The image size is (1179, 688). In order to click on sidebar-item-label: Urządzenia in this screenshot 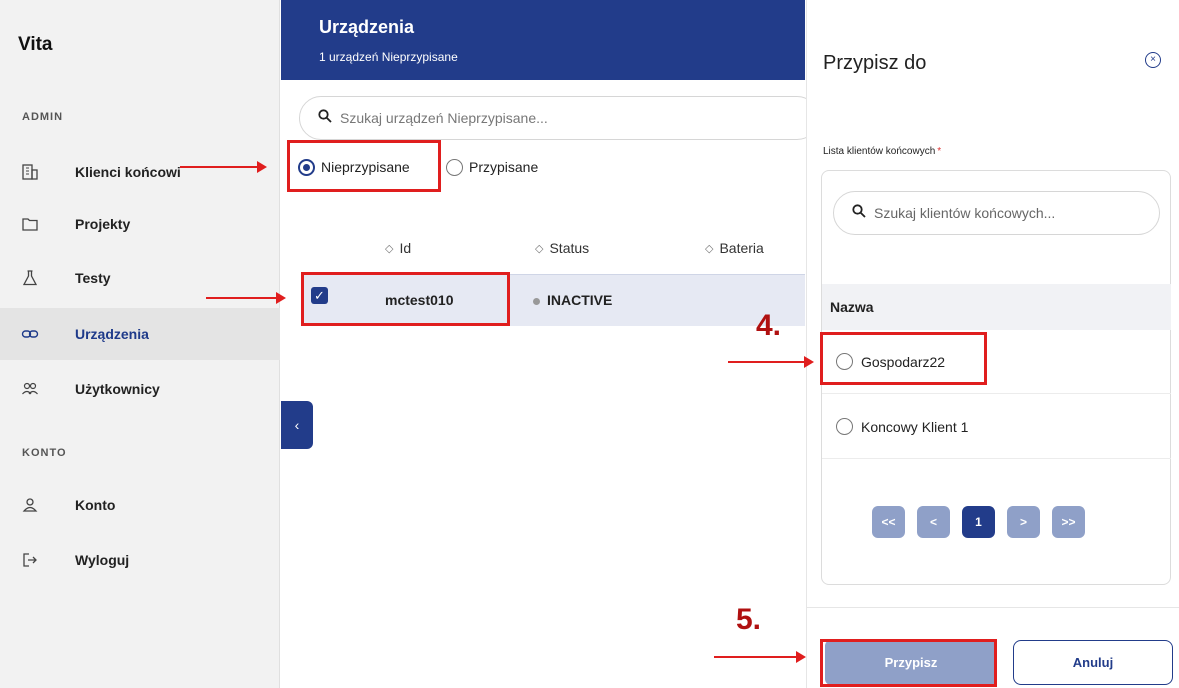, I will do `click(112, 334)`.